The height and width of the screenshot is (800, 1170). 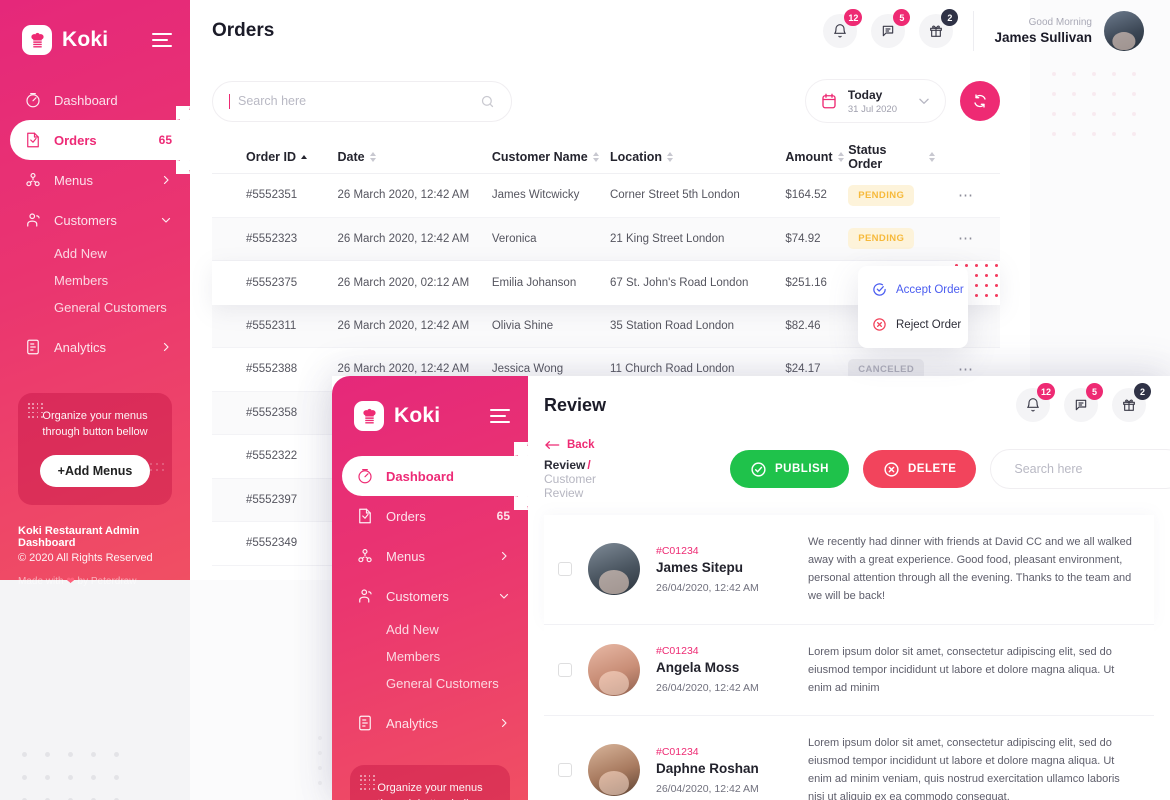 What do you see at coordinates (865, 94) in the screenshot?
I see `date-label: Today` at bounding box center [865, 94].